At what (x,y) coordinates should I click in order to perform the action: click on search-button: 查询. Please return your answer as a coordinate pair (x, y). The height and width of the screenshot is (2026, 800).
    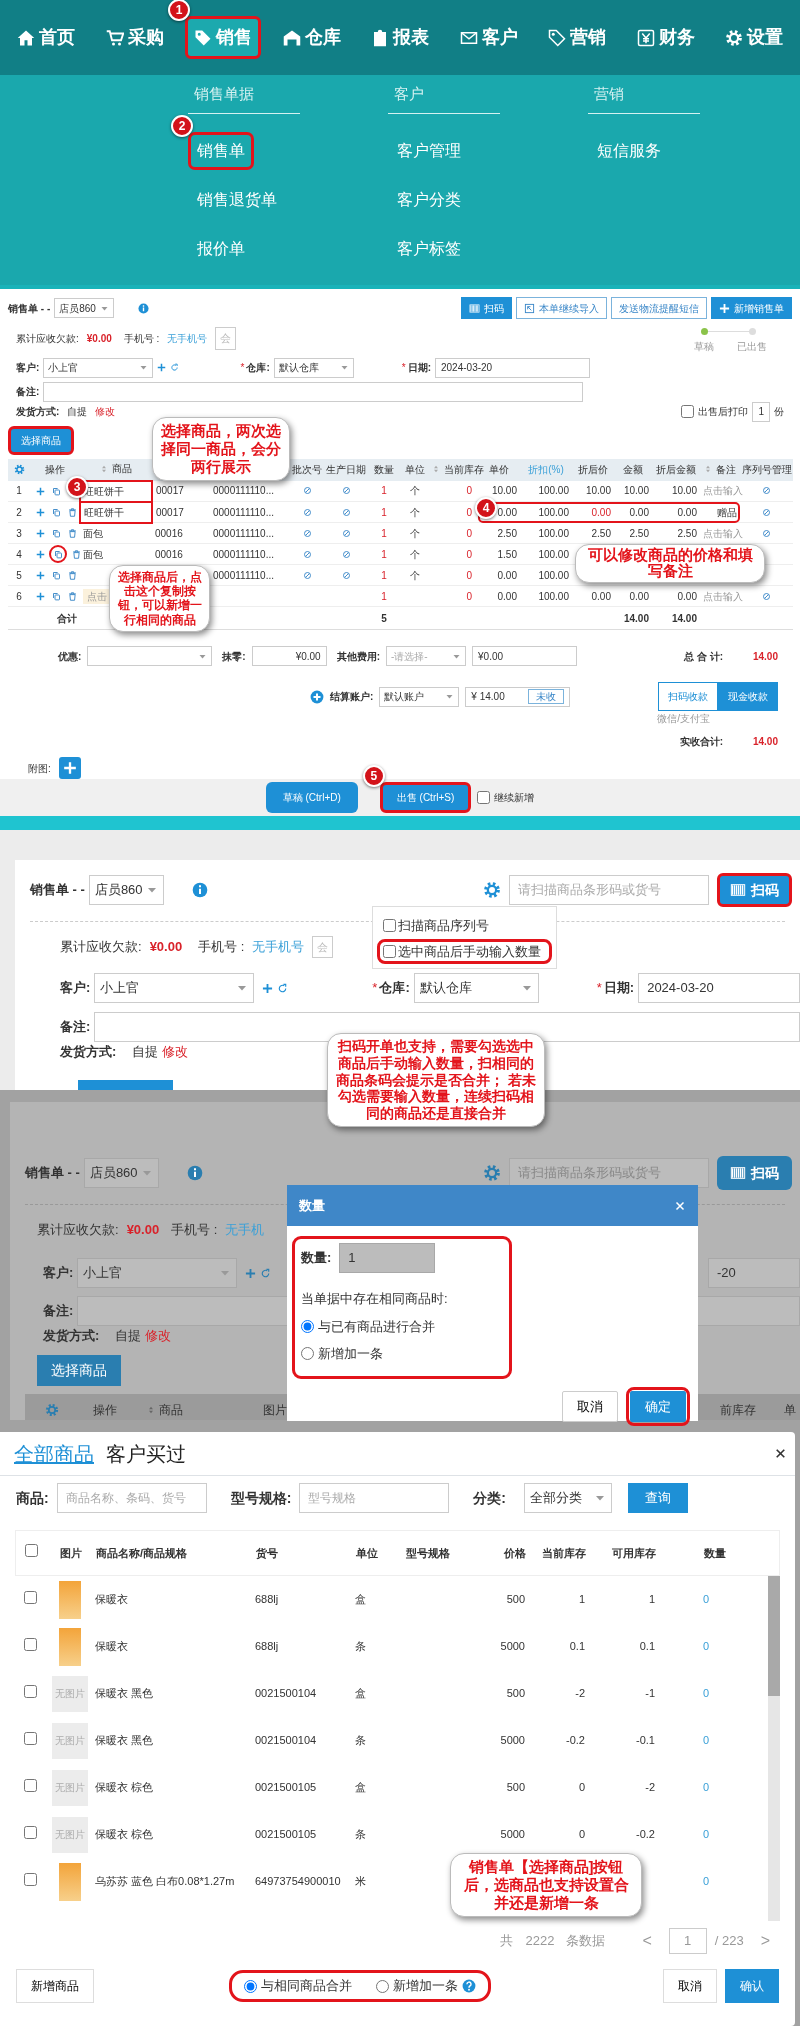
    Looking at the image, I should click on (658, 1498).